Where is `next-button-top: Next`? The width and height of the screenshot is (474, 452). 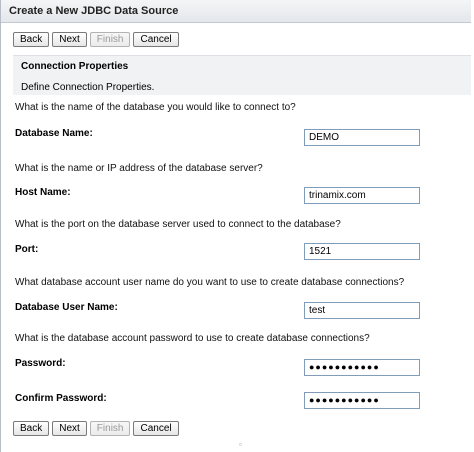 next-button-top: Next is located at coordinates (69, 39).